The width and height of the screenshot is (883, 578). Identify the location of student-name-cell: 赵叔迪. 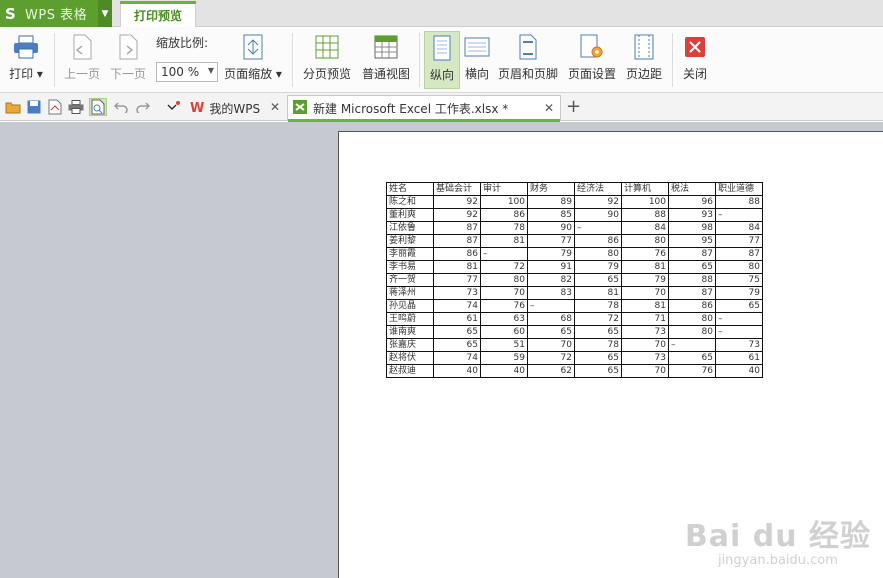
(410, 371).